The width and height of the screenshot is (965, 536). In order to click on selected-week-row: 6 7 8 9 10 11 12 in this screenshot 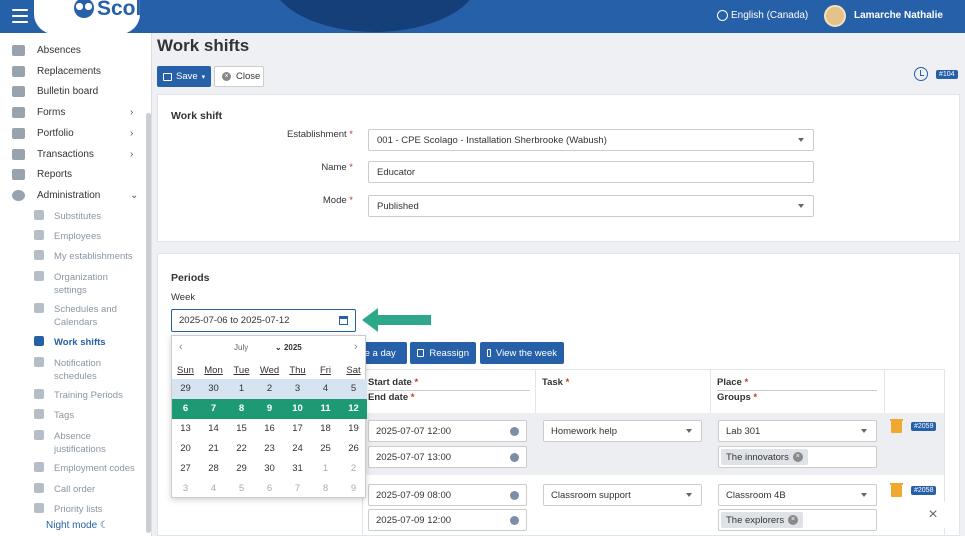, I will do `click(269, 409)`.